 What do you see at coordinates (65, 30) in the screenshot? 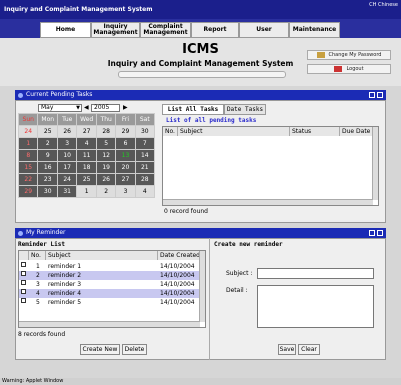
I see `nav-home: Home` at bounding box center [65, 30].